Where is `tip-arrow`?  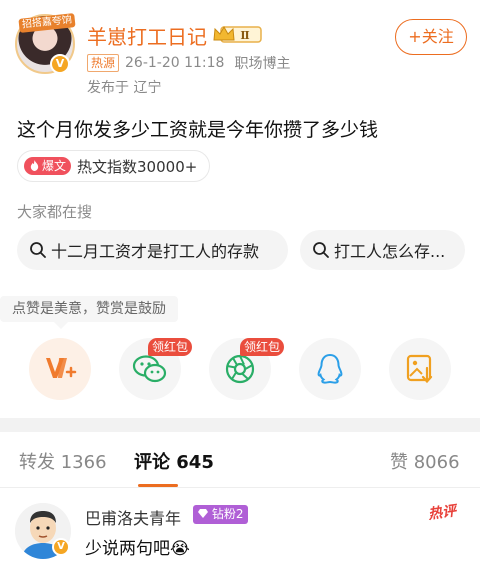
tip-arrow is located at coordinates (61, 325).